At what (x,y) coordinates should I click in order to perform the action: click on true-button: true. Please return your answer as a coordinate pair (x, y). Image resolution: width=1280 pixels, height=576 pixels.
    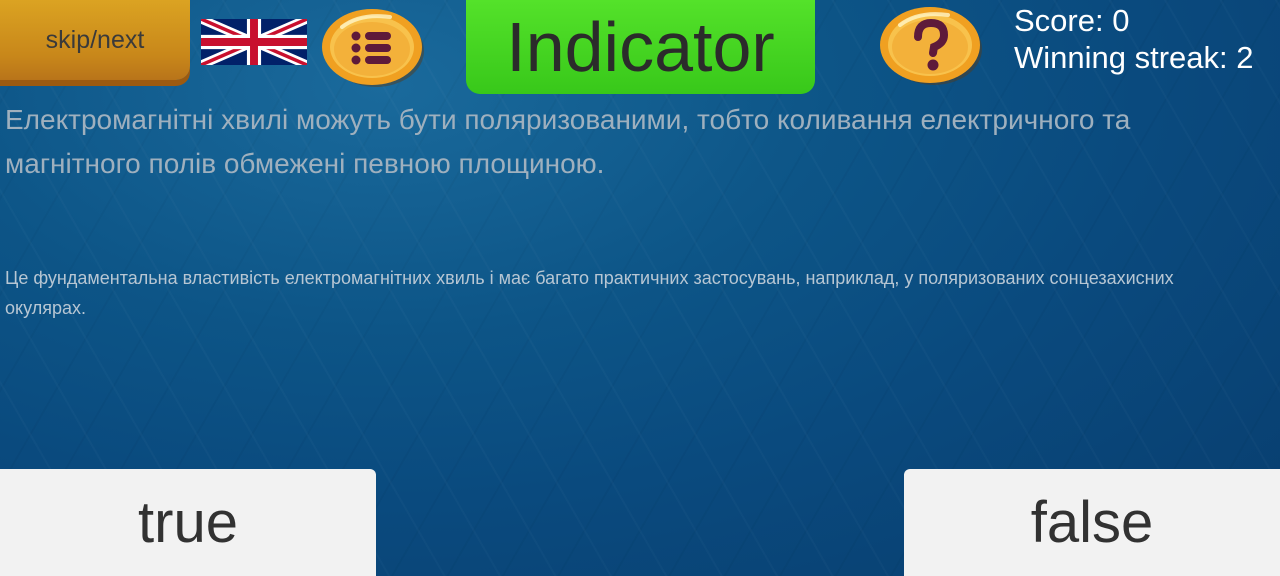
    Looking at the image, I should click on (188, 522).